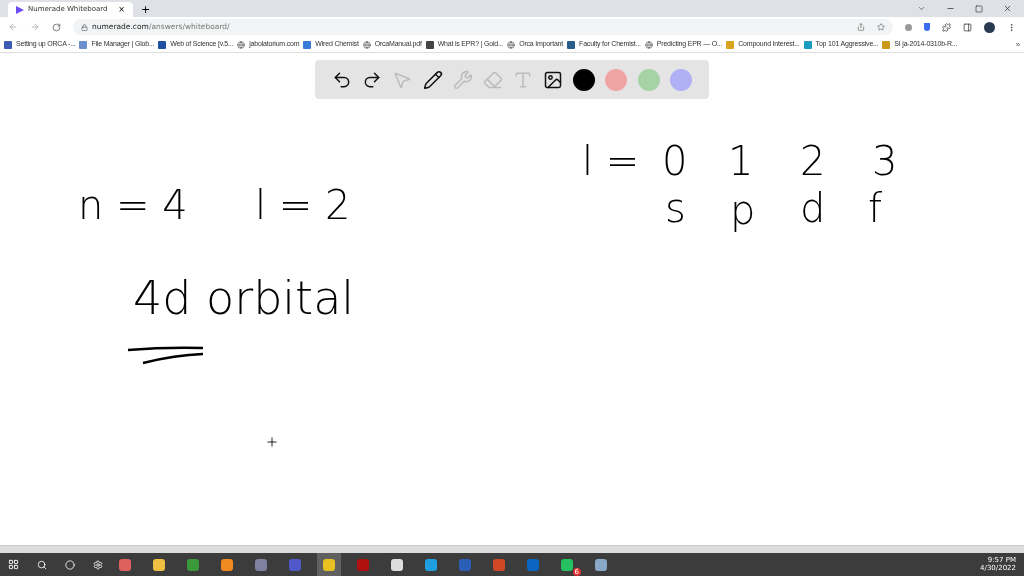 The width and height of the screenshot is (1024, 576). Describe the element at coordinates (989, 27) in the screenshot. I see `avatar-icon` at that location.